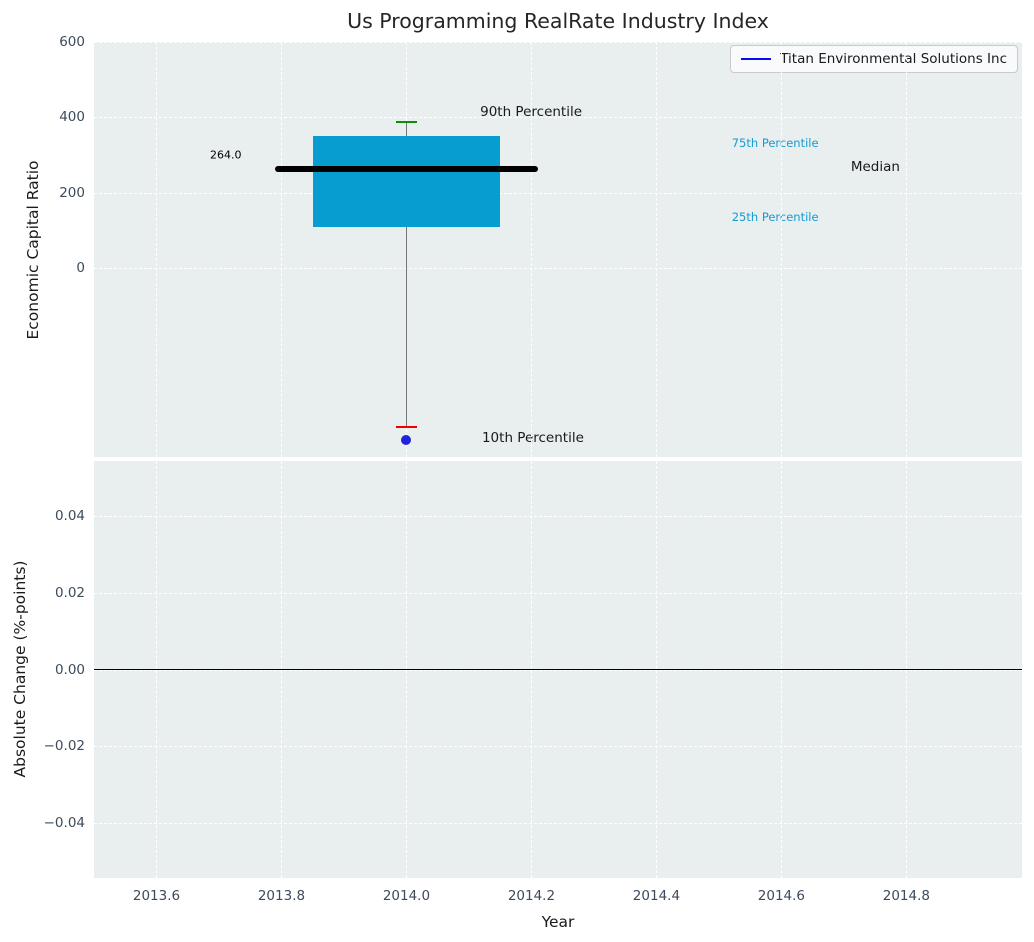  What do you see at coordinates (532, 437) in the screenshot?
I see `p10-annotation: 10th Percentile` at bounding box center [532, 437].